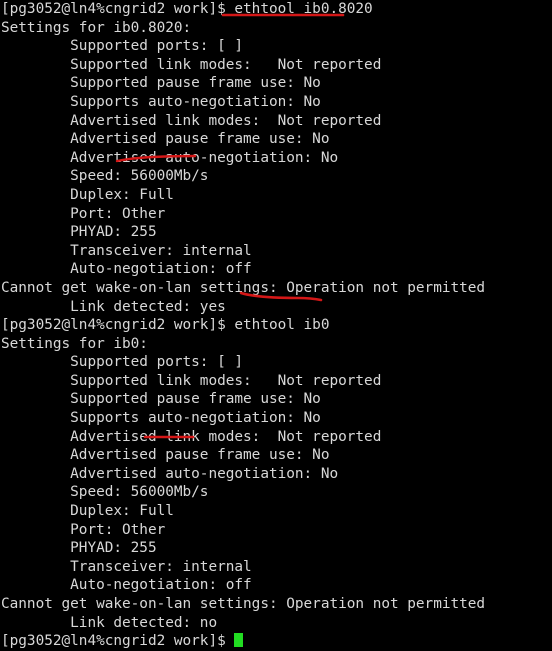 The image size is (552, 651). What do you see at coordinates (239, 640) in the screenshot?
I see `text-cursor` at bounding box center [239, 640].